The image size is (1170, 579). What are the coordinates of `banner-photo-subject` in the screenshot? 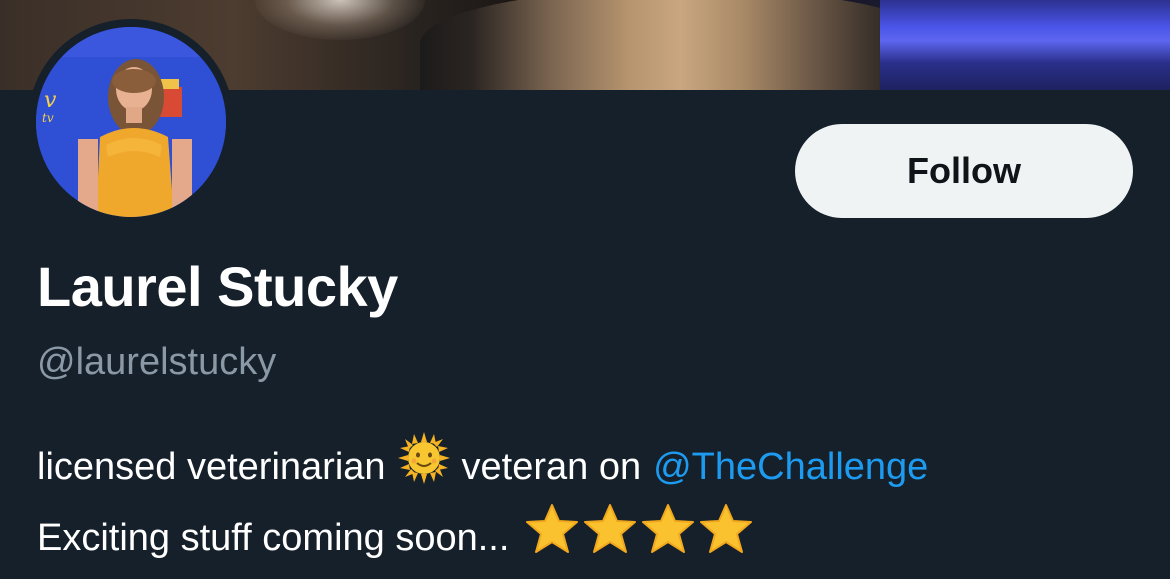 It's located at (680, 45).